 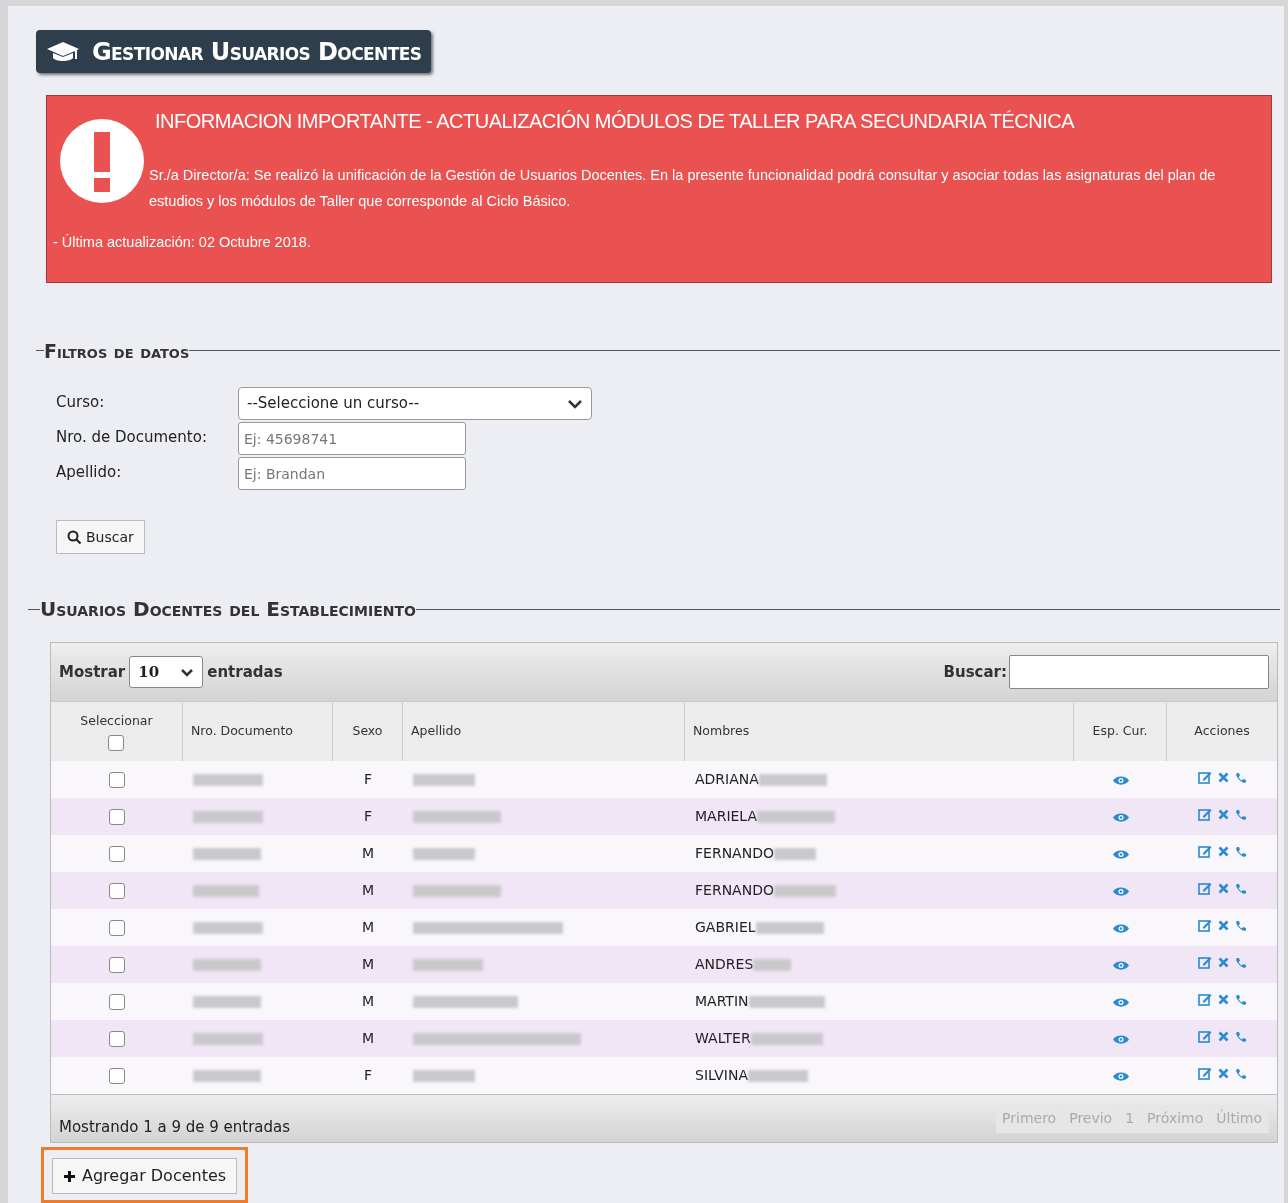 I want to click on table-row: M WALTER, so click(x=664, y=1038).